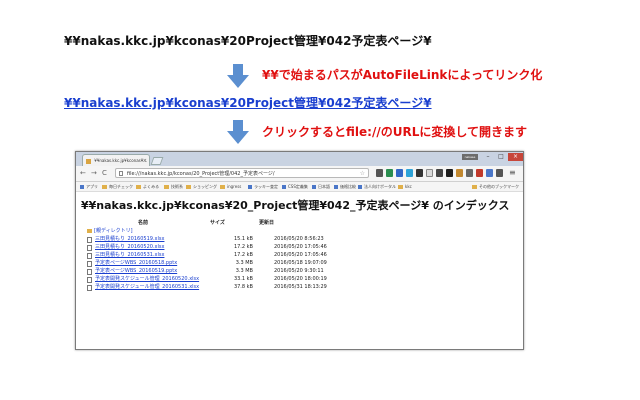 The width and height of the screenshot is (640, 400). I want to click on close-window-button: ×, so click(515, 157).